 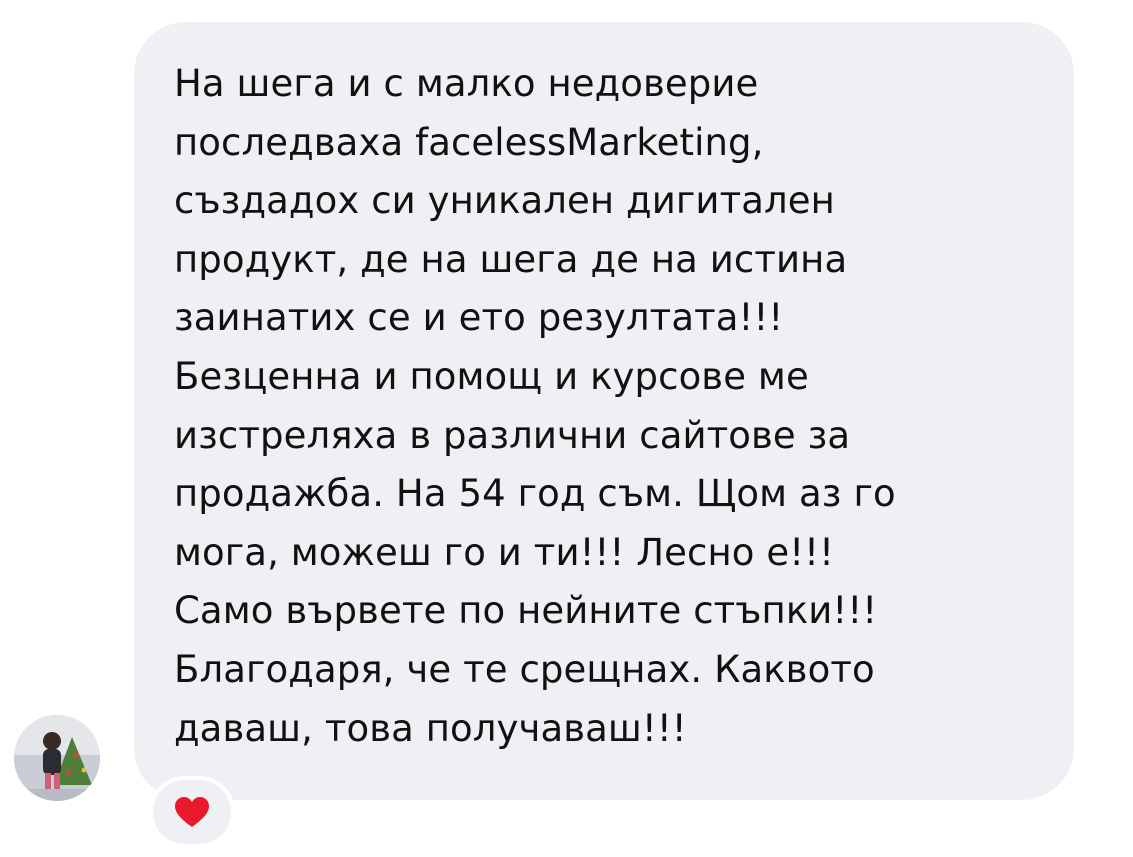 What do you see at coordinates (430, 728) in the screenshot?
I see `message-line: даваш, това получаваш!!!` at bounding box center [430, 728].